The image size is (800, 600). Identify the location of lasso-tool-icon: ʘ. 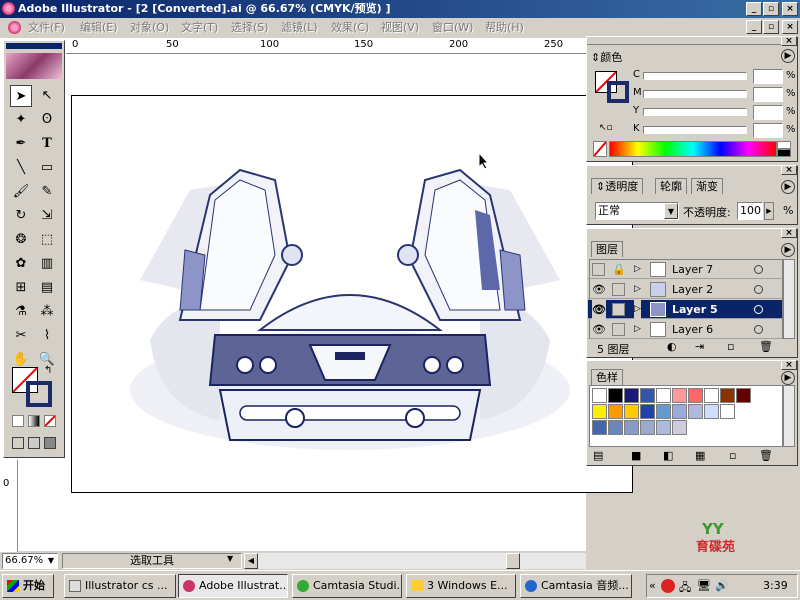
(47, 120).